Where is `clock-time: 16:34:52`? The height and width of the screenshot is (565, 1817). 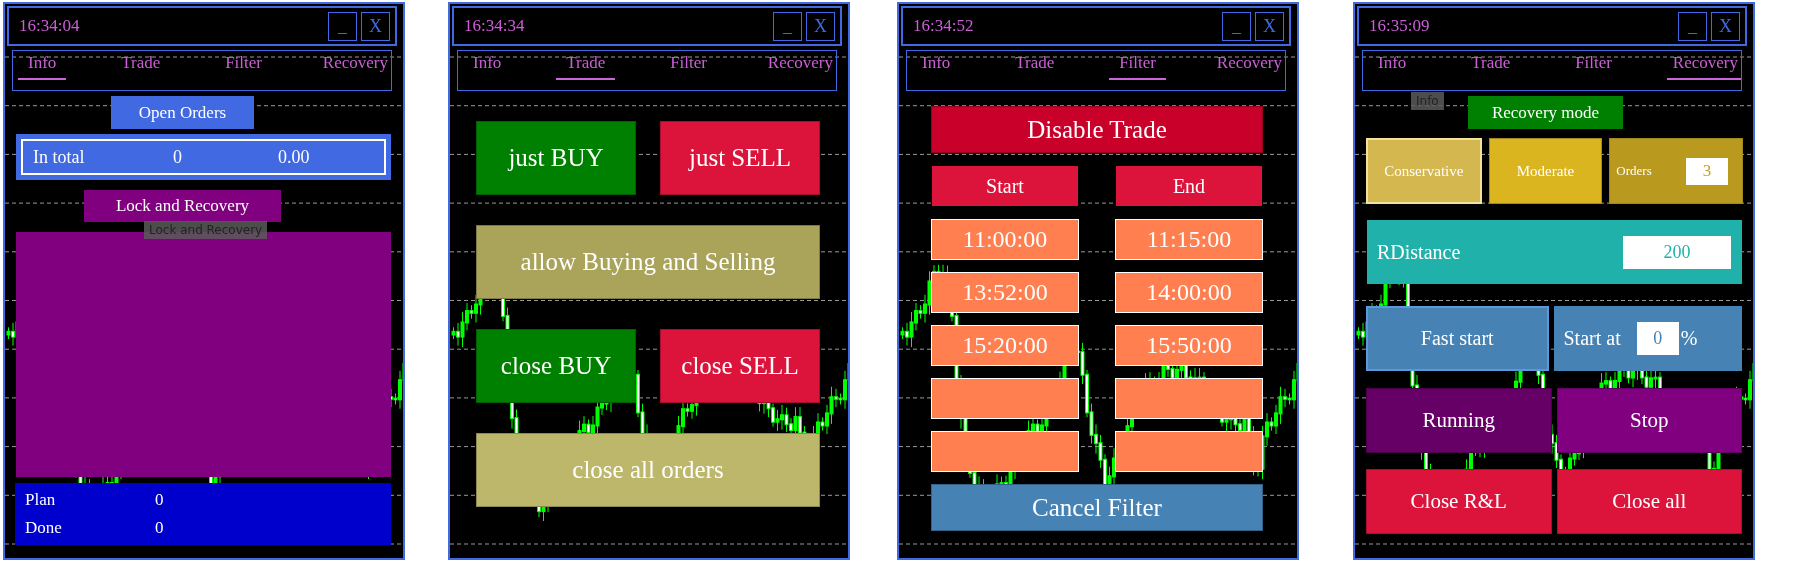 clock-time: 16:34:52 is located at coordinates (944, 26).